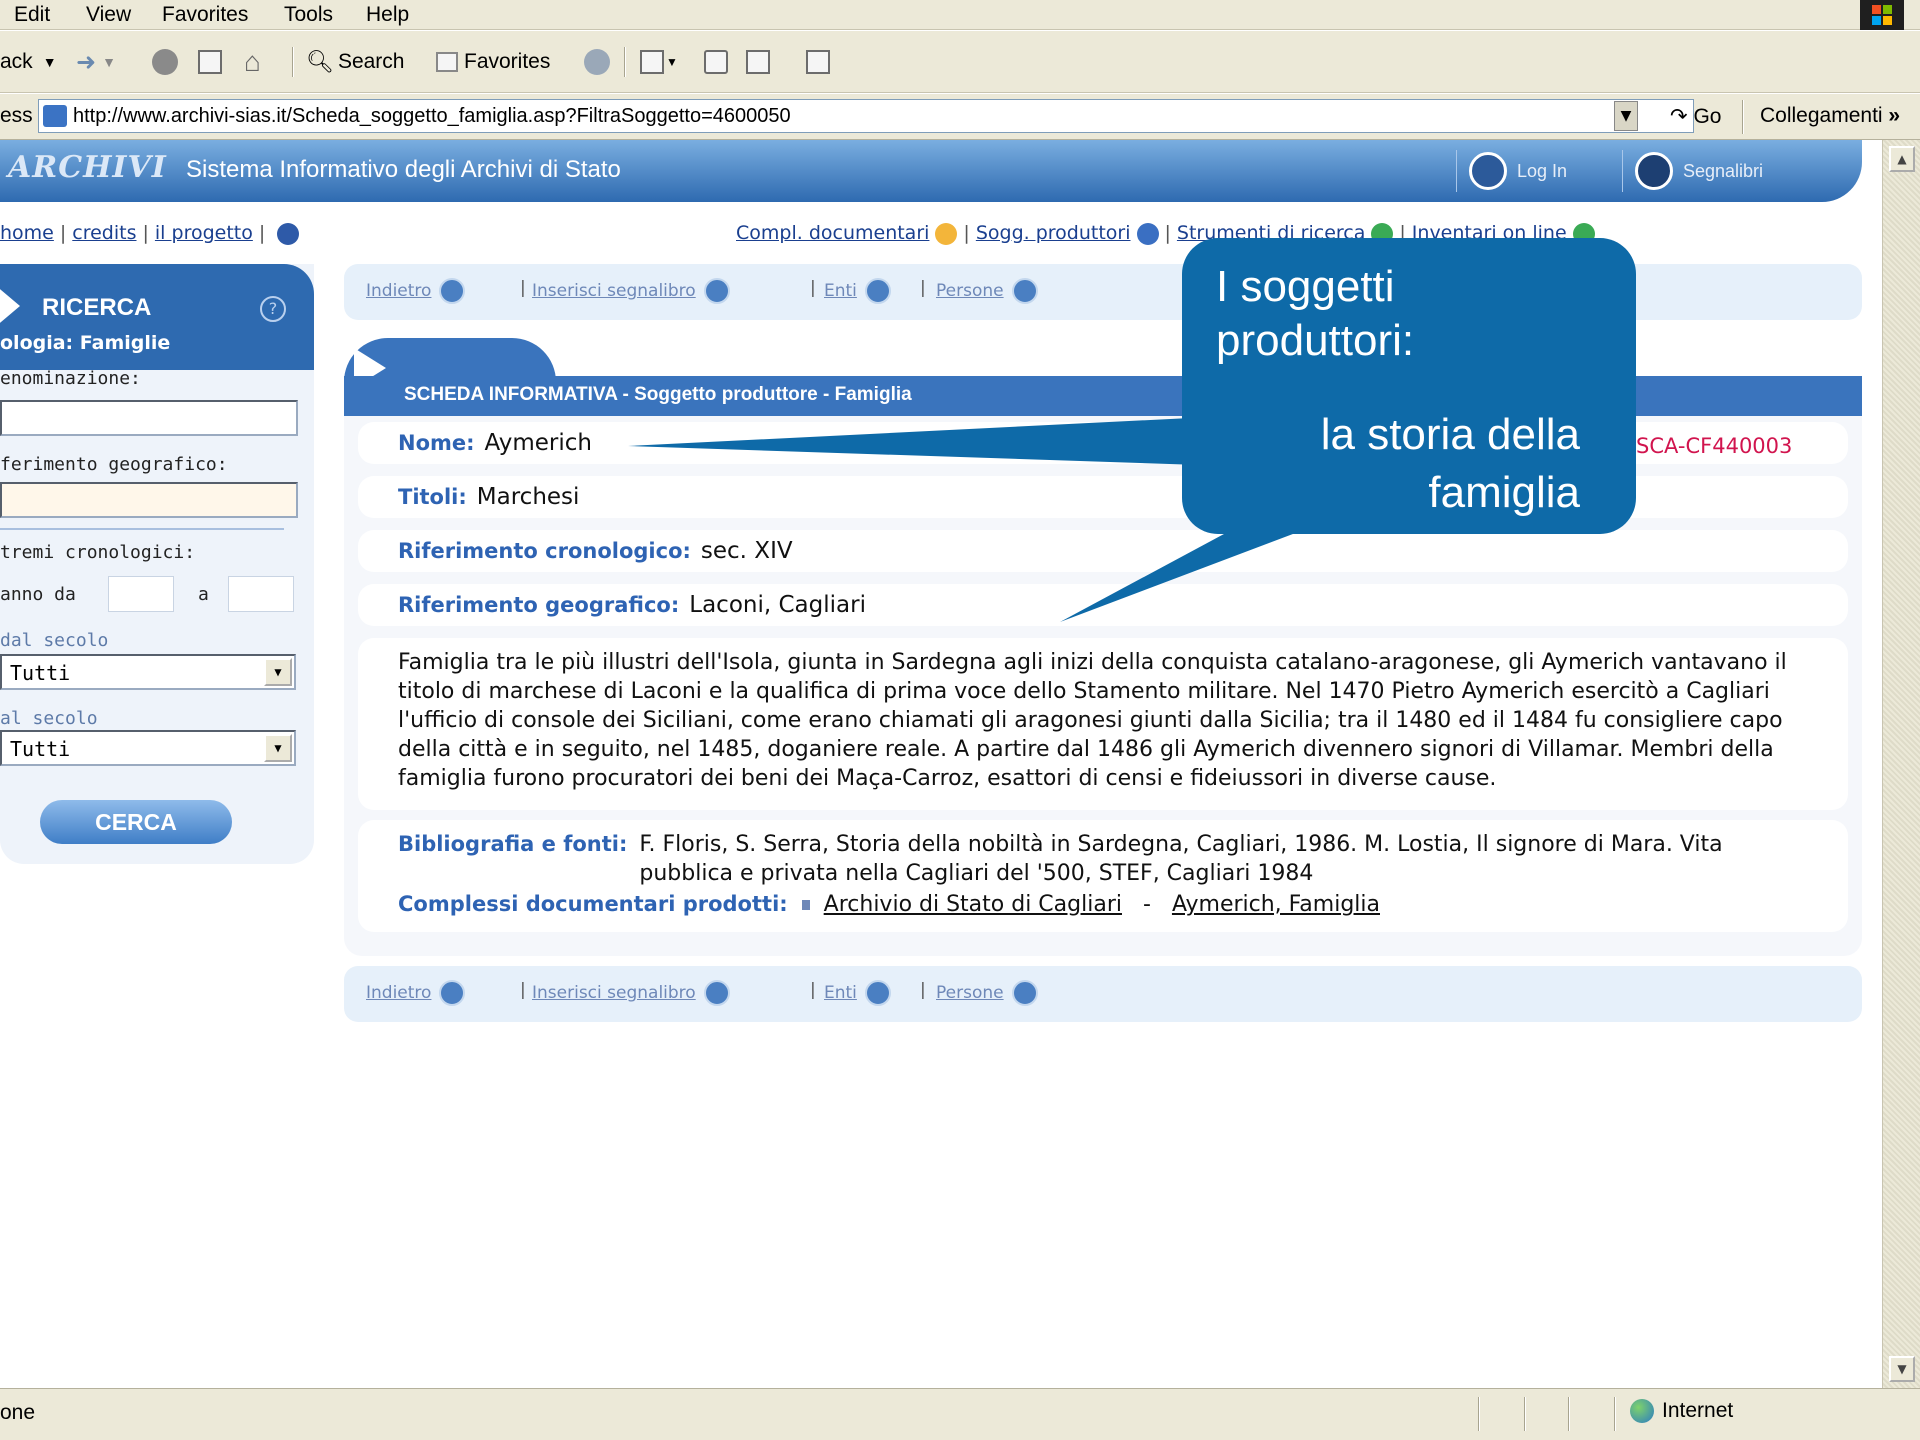 This screenshot has height=1440, width=1920. What do you see at coordinates (85, 343) in the screenshot?
I see `tipologia-label: ologia: Famiglie` at bounding box center [85, 343].